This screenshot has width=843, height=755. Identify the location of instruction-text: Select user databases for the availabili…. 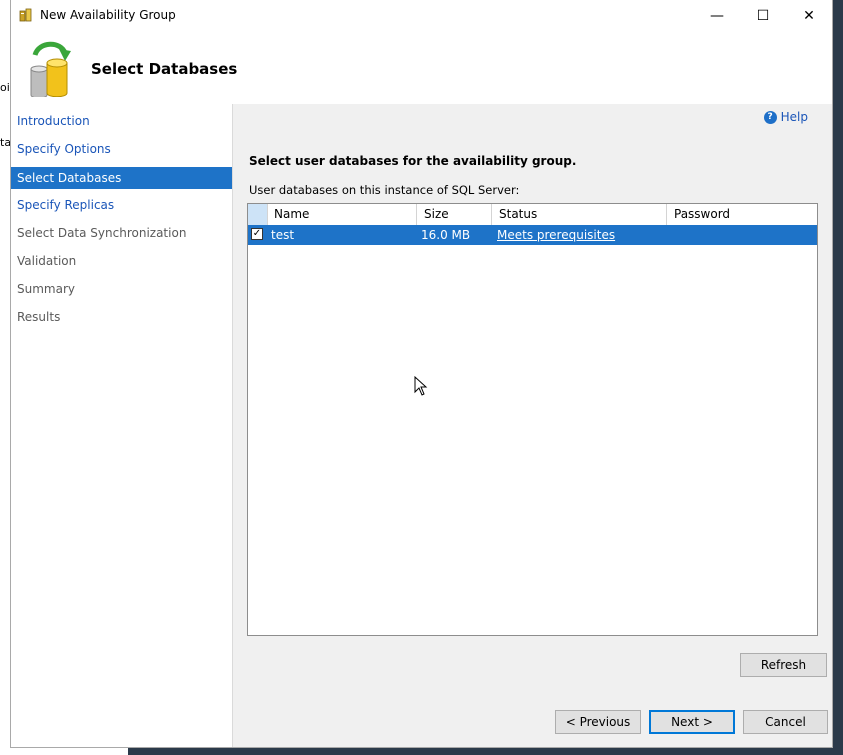
(413, 161).